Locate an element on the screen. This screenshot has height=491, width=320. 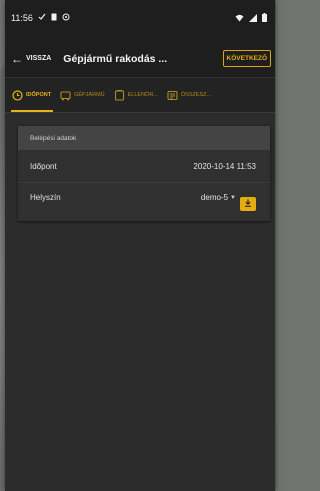
battery-icon is located at coordinates (264, 18).